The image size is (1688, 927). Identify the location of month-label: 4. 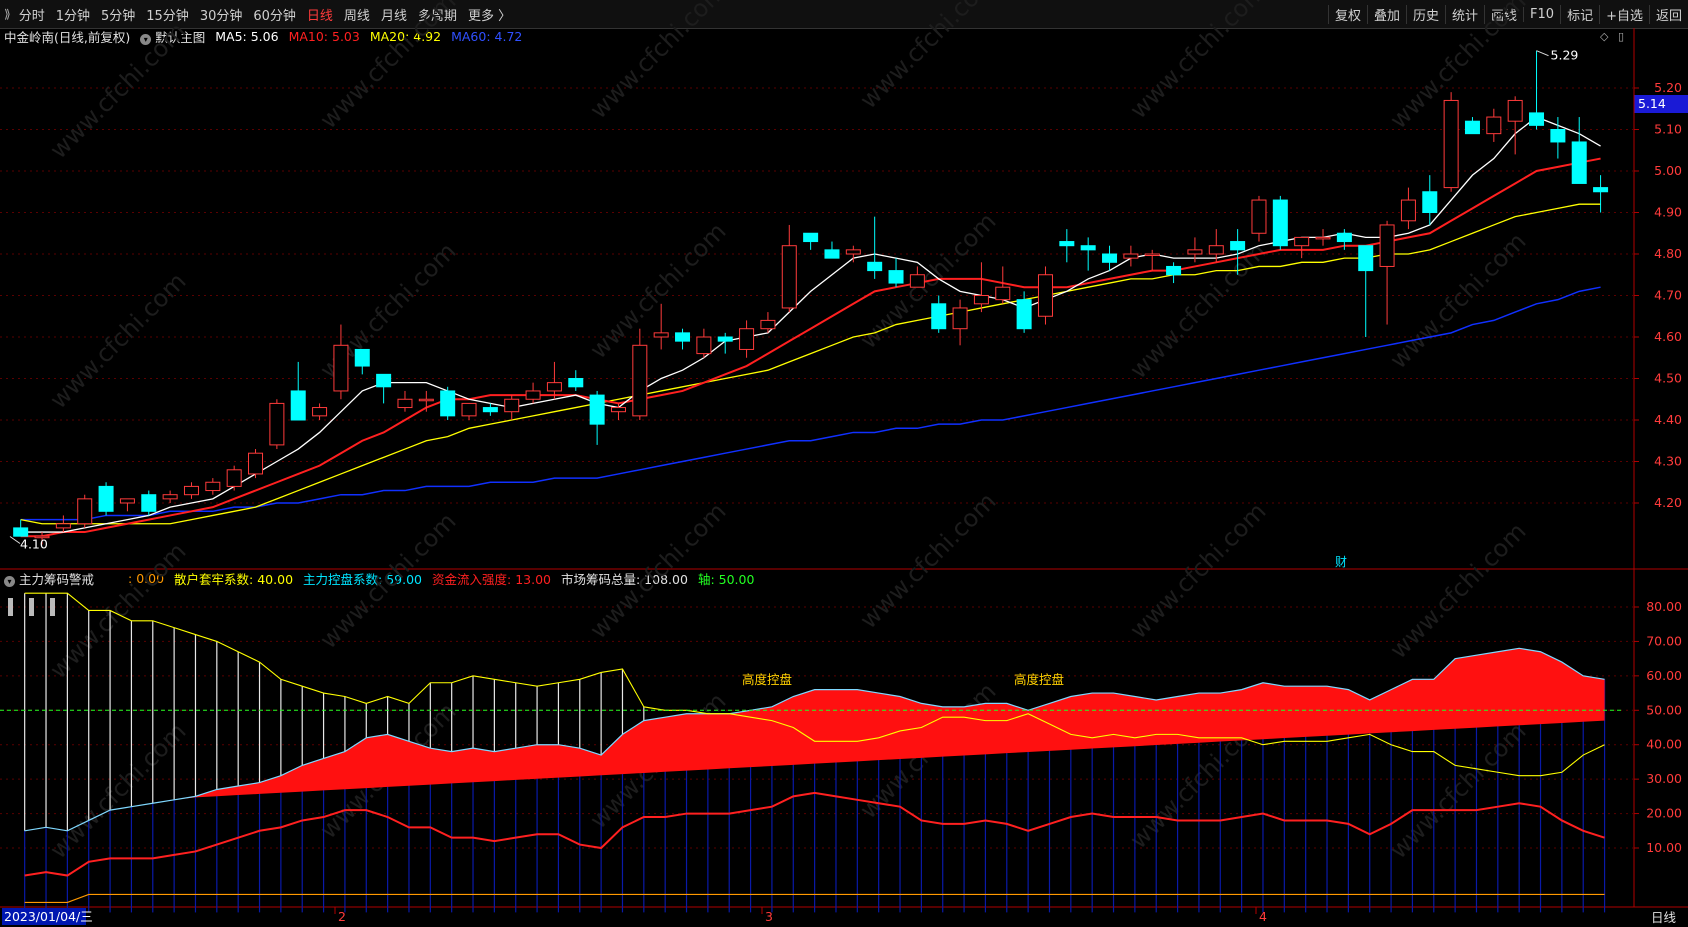
(1263, 916).